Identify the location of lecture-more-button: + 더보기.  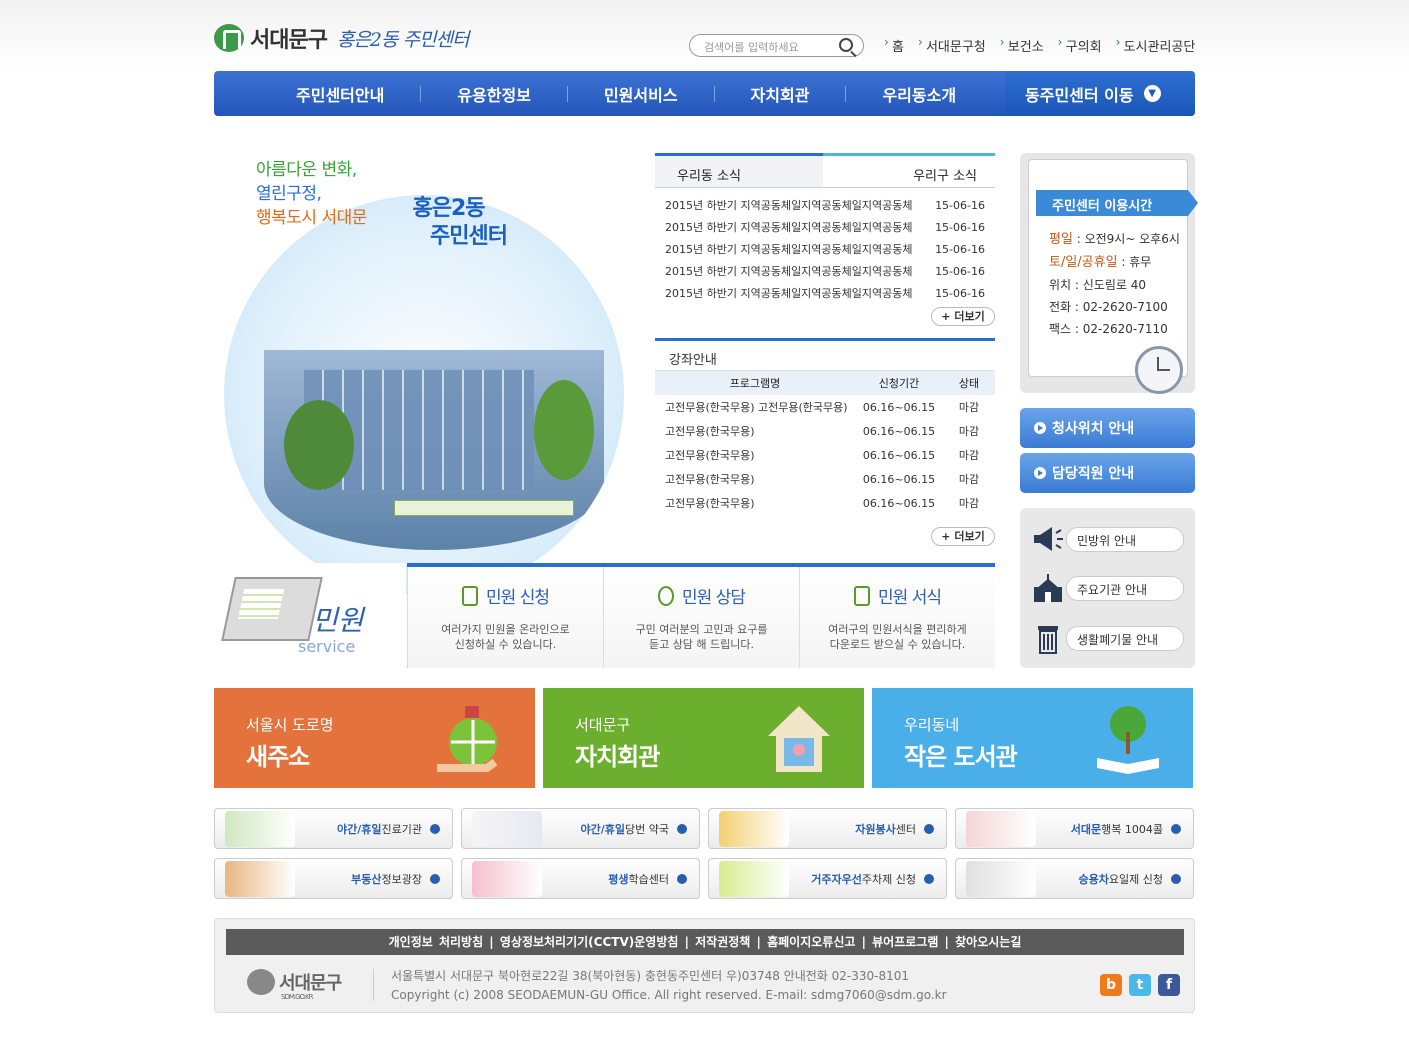
(963, 536).